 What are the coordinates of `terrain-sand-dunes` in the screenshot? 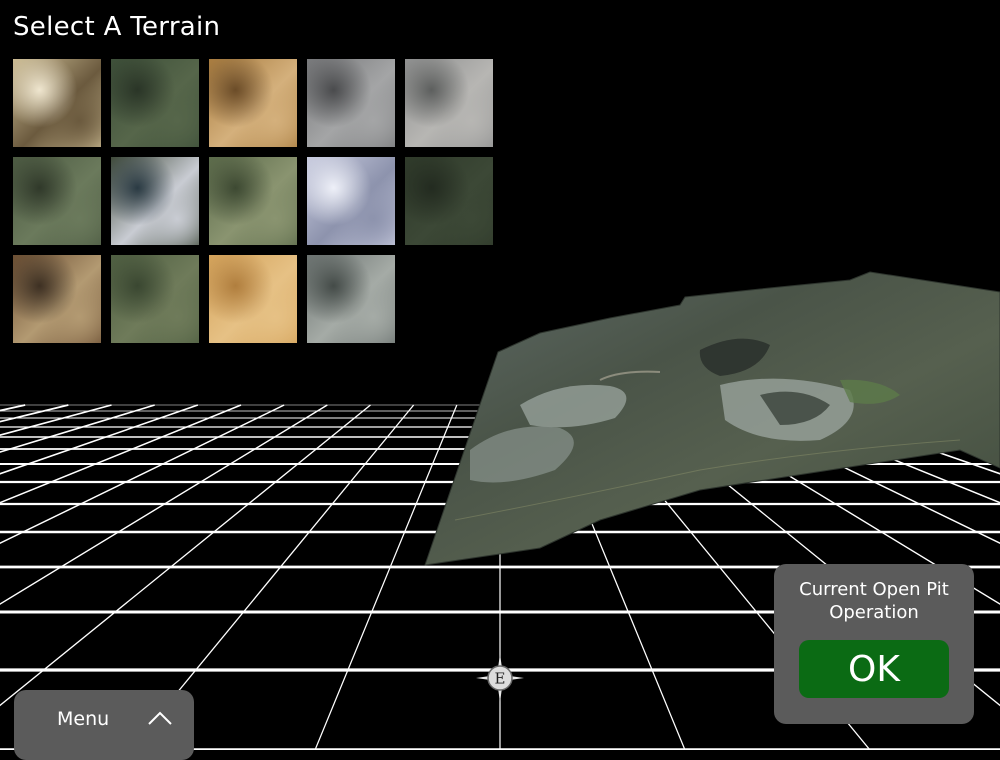 It's located at (253, 299).